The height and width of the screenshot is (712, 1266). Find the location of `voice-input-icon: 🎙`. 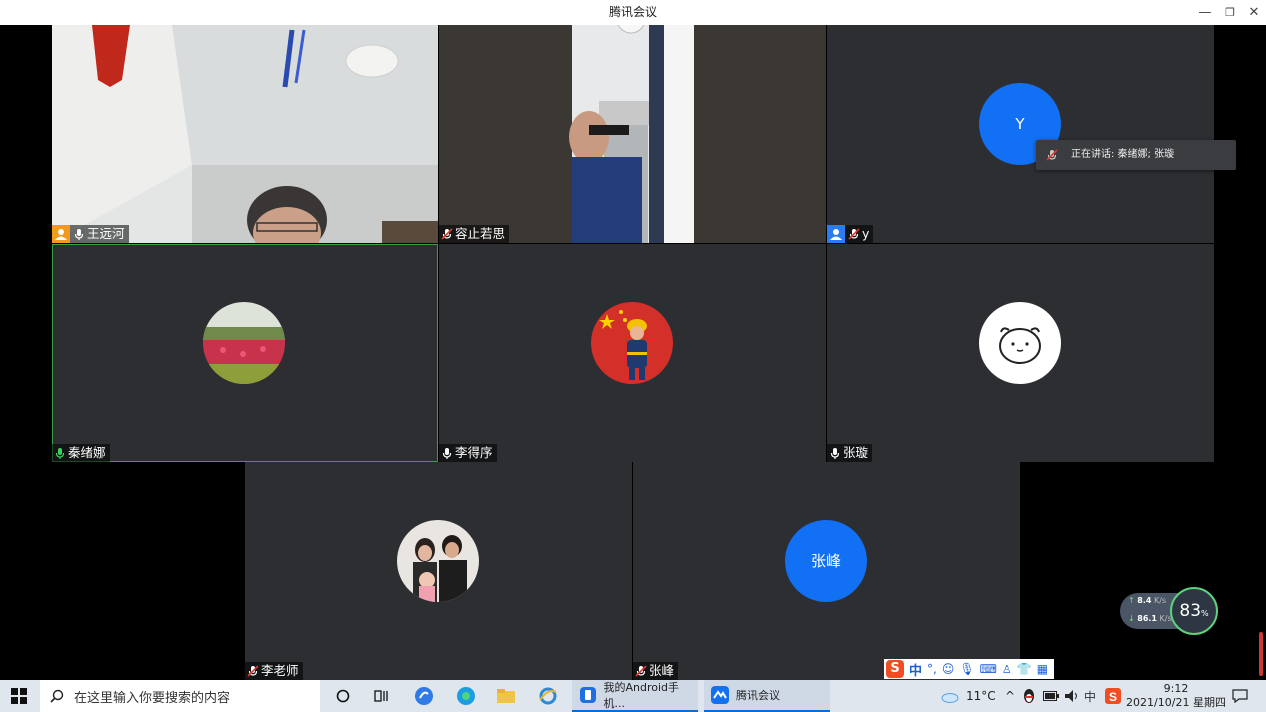

voice-input-icon: 🎙 is located at coordinates (966, 669).